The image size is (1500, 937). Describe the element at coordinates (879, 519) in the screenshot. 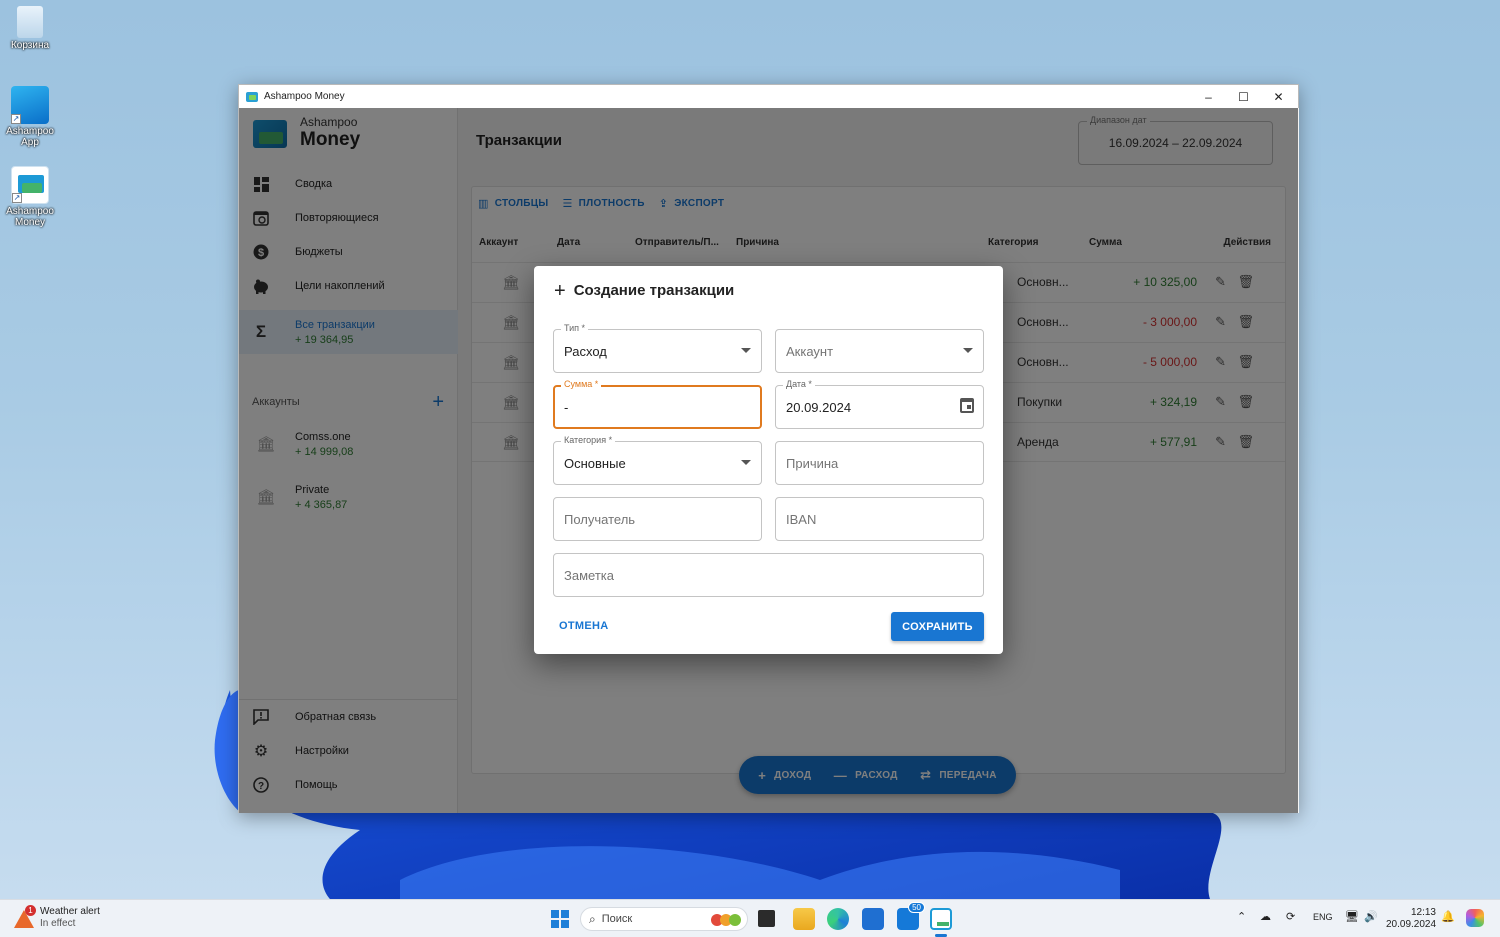

I see `iban-field: IBAN` at that location.